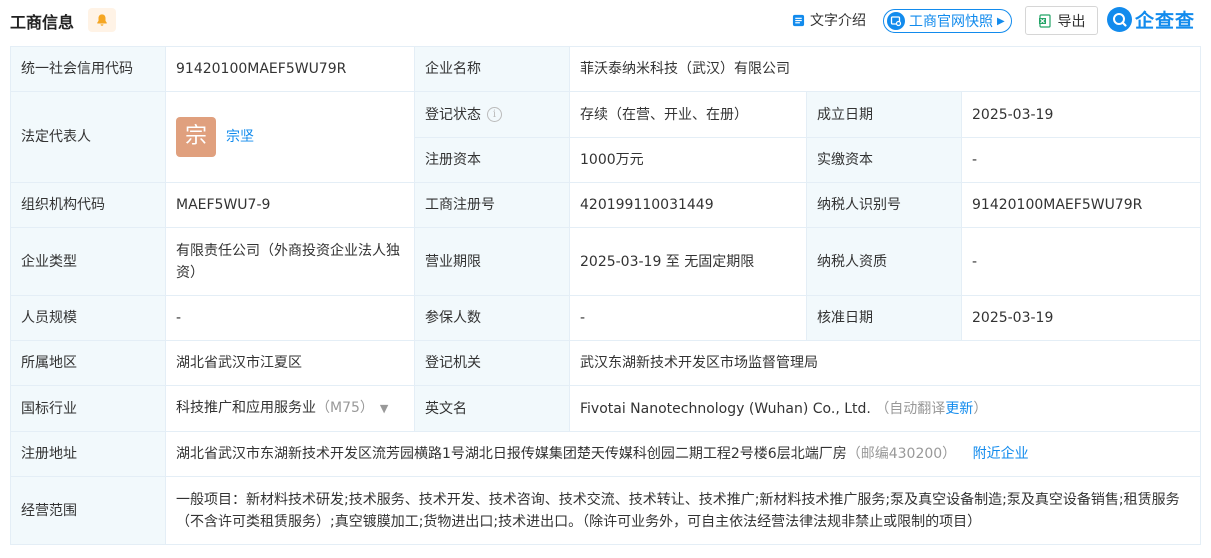 The image size is (1211, 558). I want to click on play-arrow-icon: ▶, so click(1001, 21).